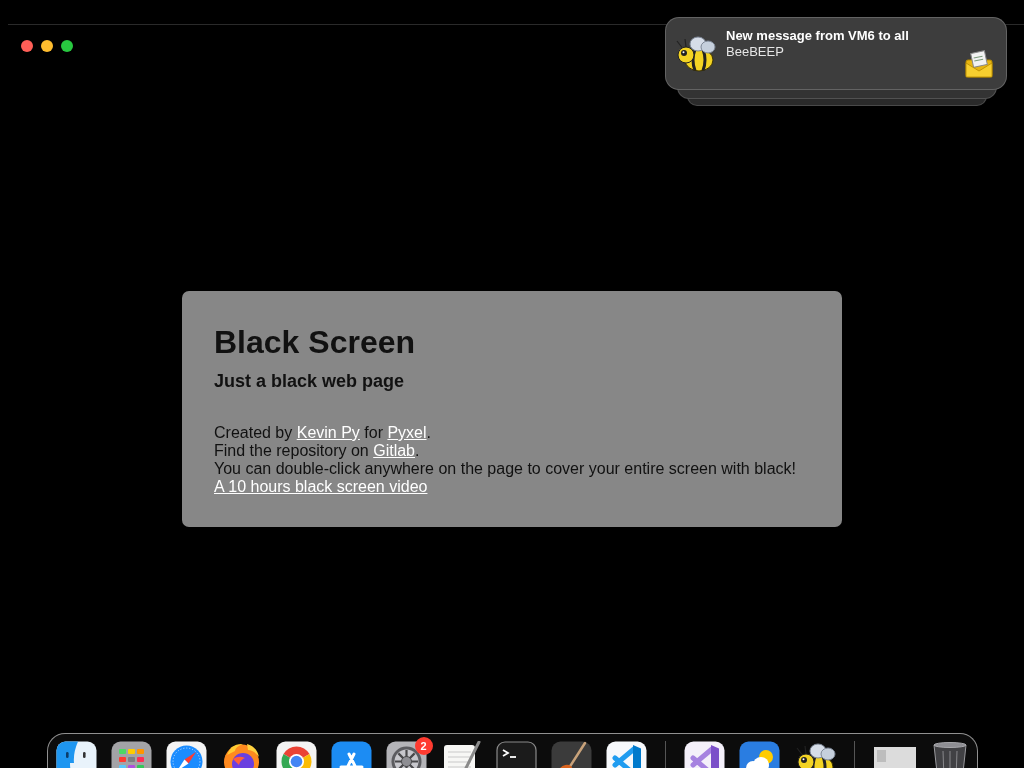 The width and height of the screenshot is (1024, 768). What do you see at coordinates (351, 754) in the screenshot?
I see `a-shape-icon` at bounding box center [351, 754].